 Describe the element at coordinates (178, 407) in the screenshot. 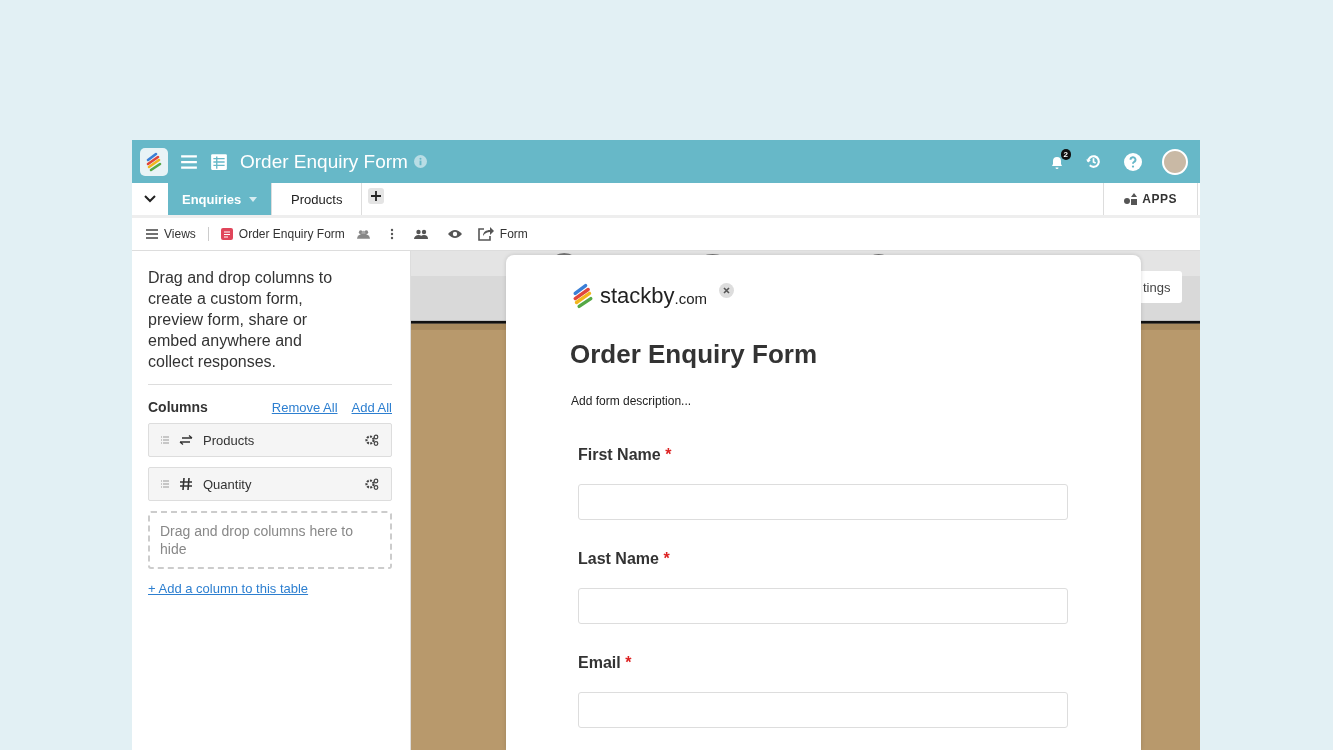

I see `columns-heading: Columns` at that location.